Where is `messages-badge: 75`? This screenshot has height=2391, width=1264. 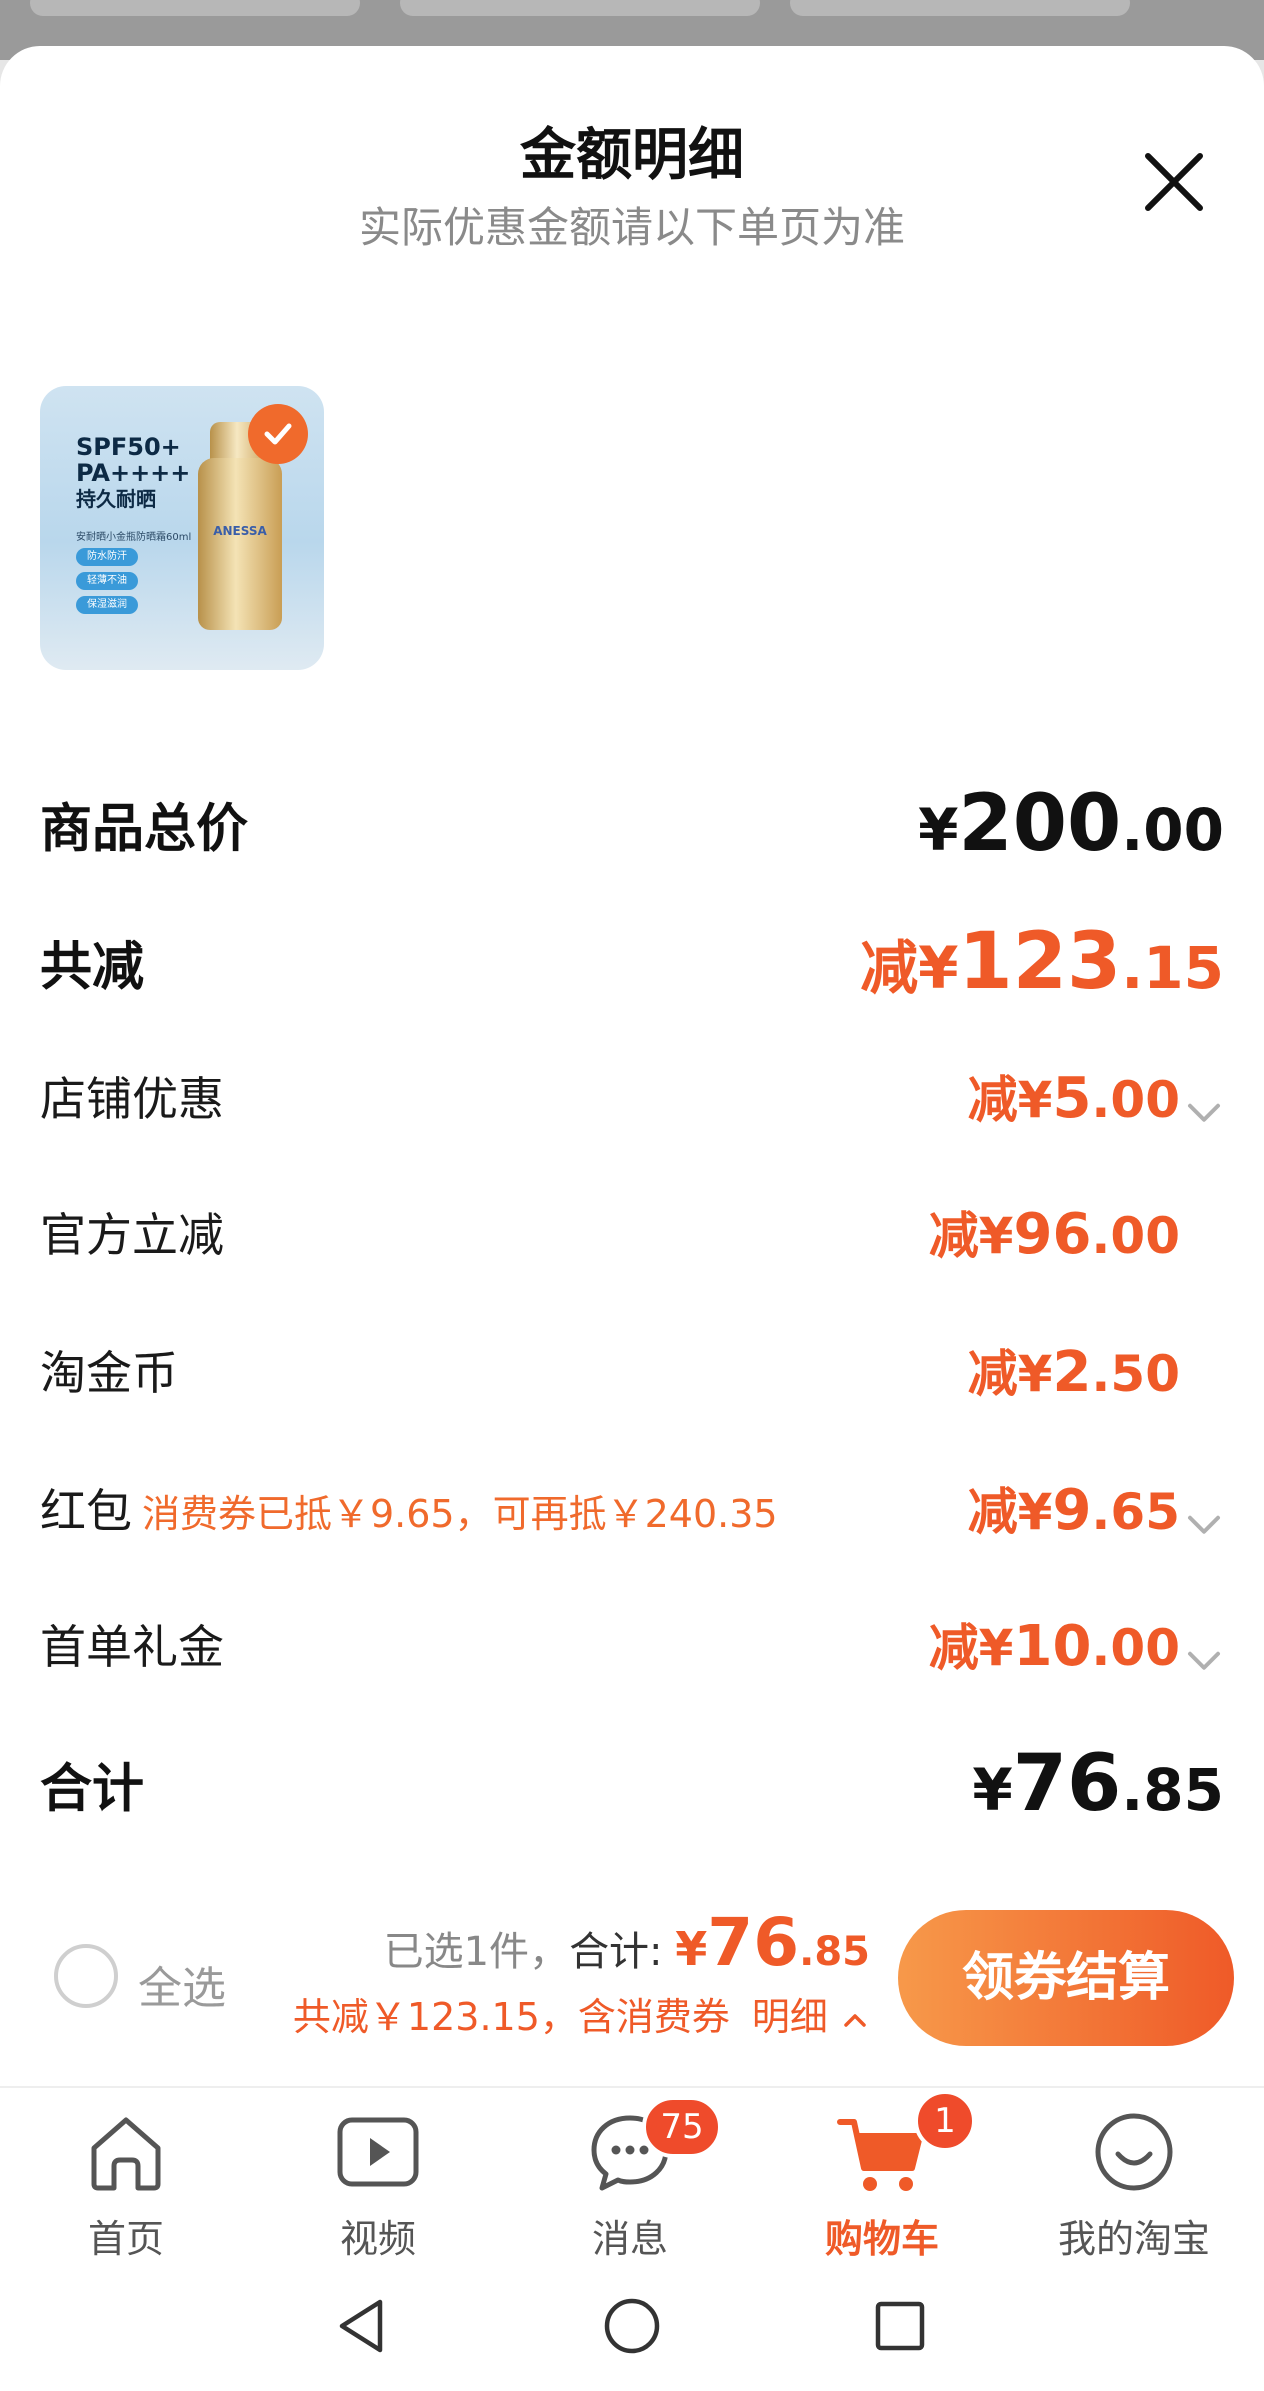 messages-badge: 75 is located at coordinates (682, 2127).